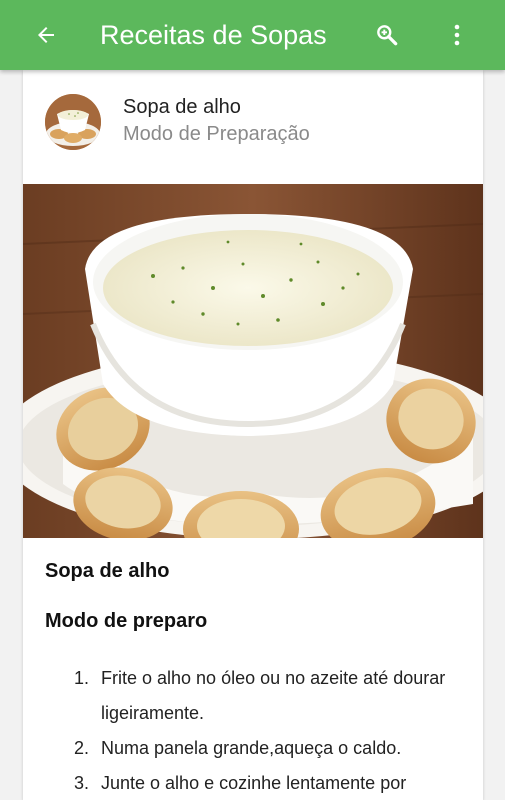 This screenshot has height=800, width=505. I want to click on recipe-heading: Sopa de alho, so click(107, 571).